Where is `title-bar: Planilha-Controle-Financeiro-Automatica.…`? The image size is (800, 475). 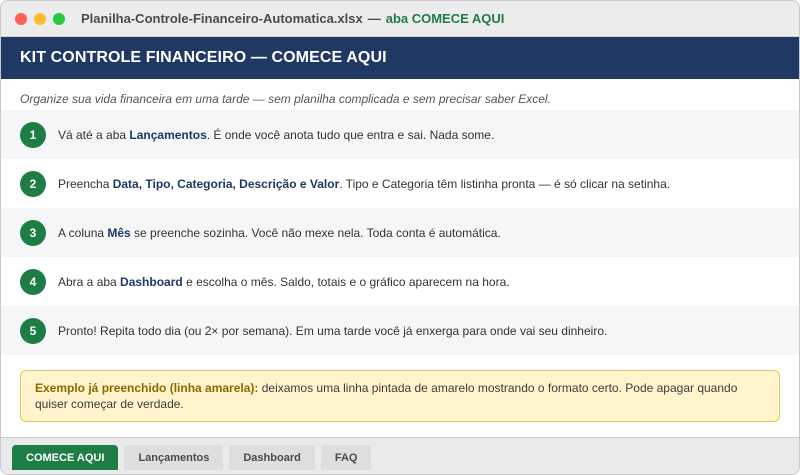 title-bar: Planilha-Controle-Financeiro-Automatica.… is located at coordinates (400, 19).